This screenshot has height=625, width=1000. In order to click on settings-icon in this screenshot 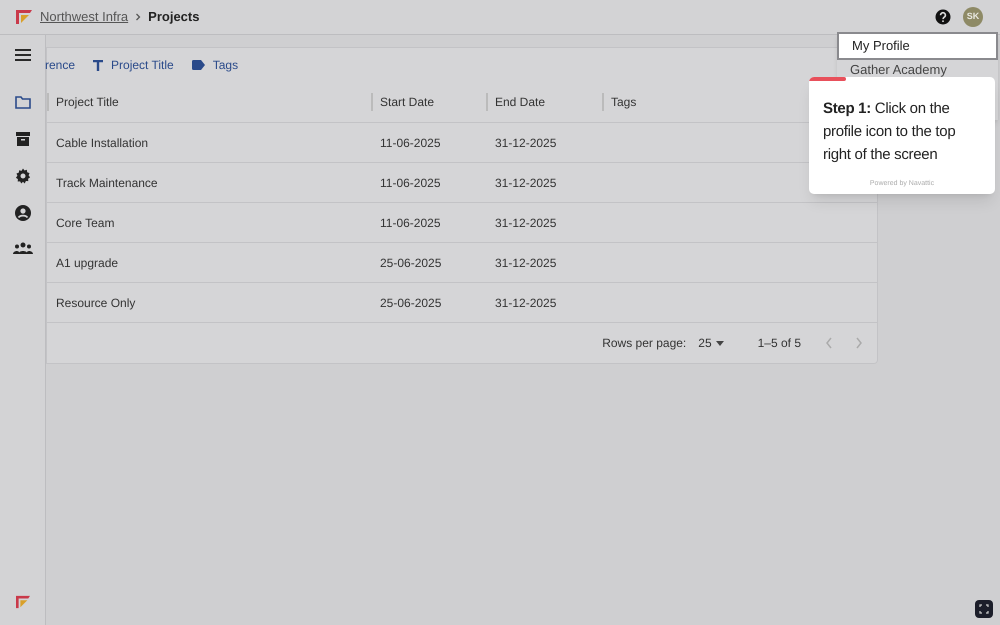, I will do `click(22, 176)`.